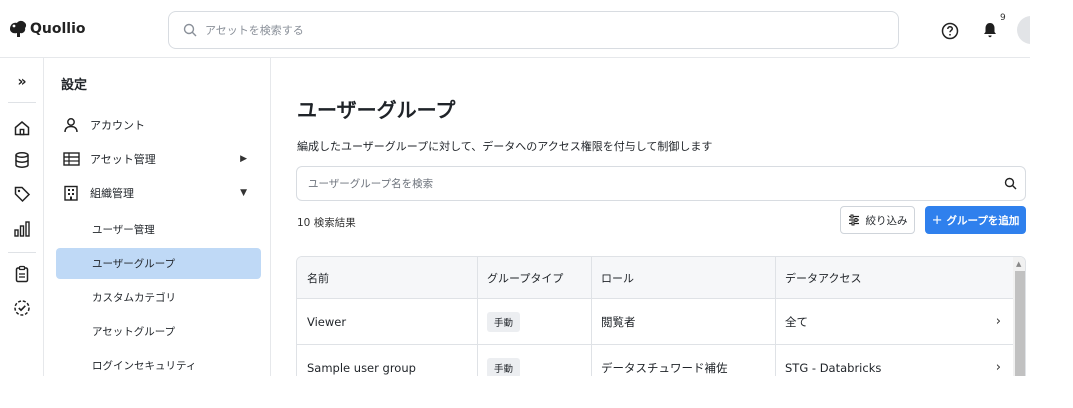  What do you see at coordinates (158, 363) in the screenshot?
I see `sidebar-subitem-login-security: ログインセキュリティ` at bounding box center [158, 363].